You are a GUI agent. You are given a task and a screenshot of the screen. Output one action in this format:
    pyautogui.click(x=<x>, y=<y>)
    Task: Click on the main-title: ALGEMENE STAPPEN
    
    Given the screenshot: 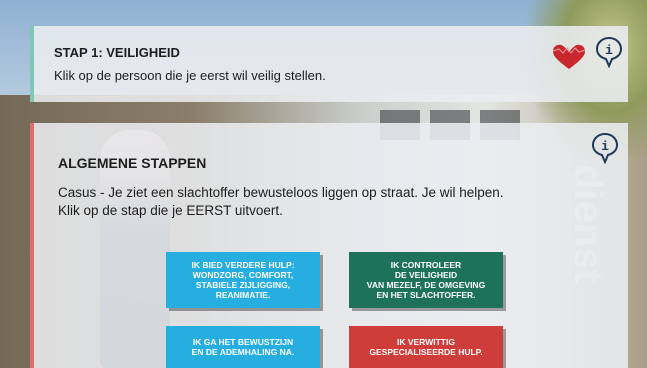 What is the action you would take?
    pyautogui.click(x=132, y=163)
    